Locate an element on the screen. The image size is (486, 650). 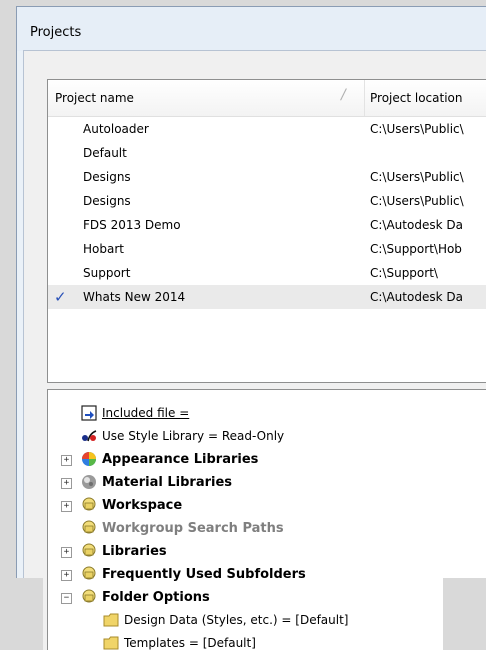
tree-item-material-libraries: + Material Libraries is located at coordinates (267, 482).